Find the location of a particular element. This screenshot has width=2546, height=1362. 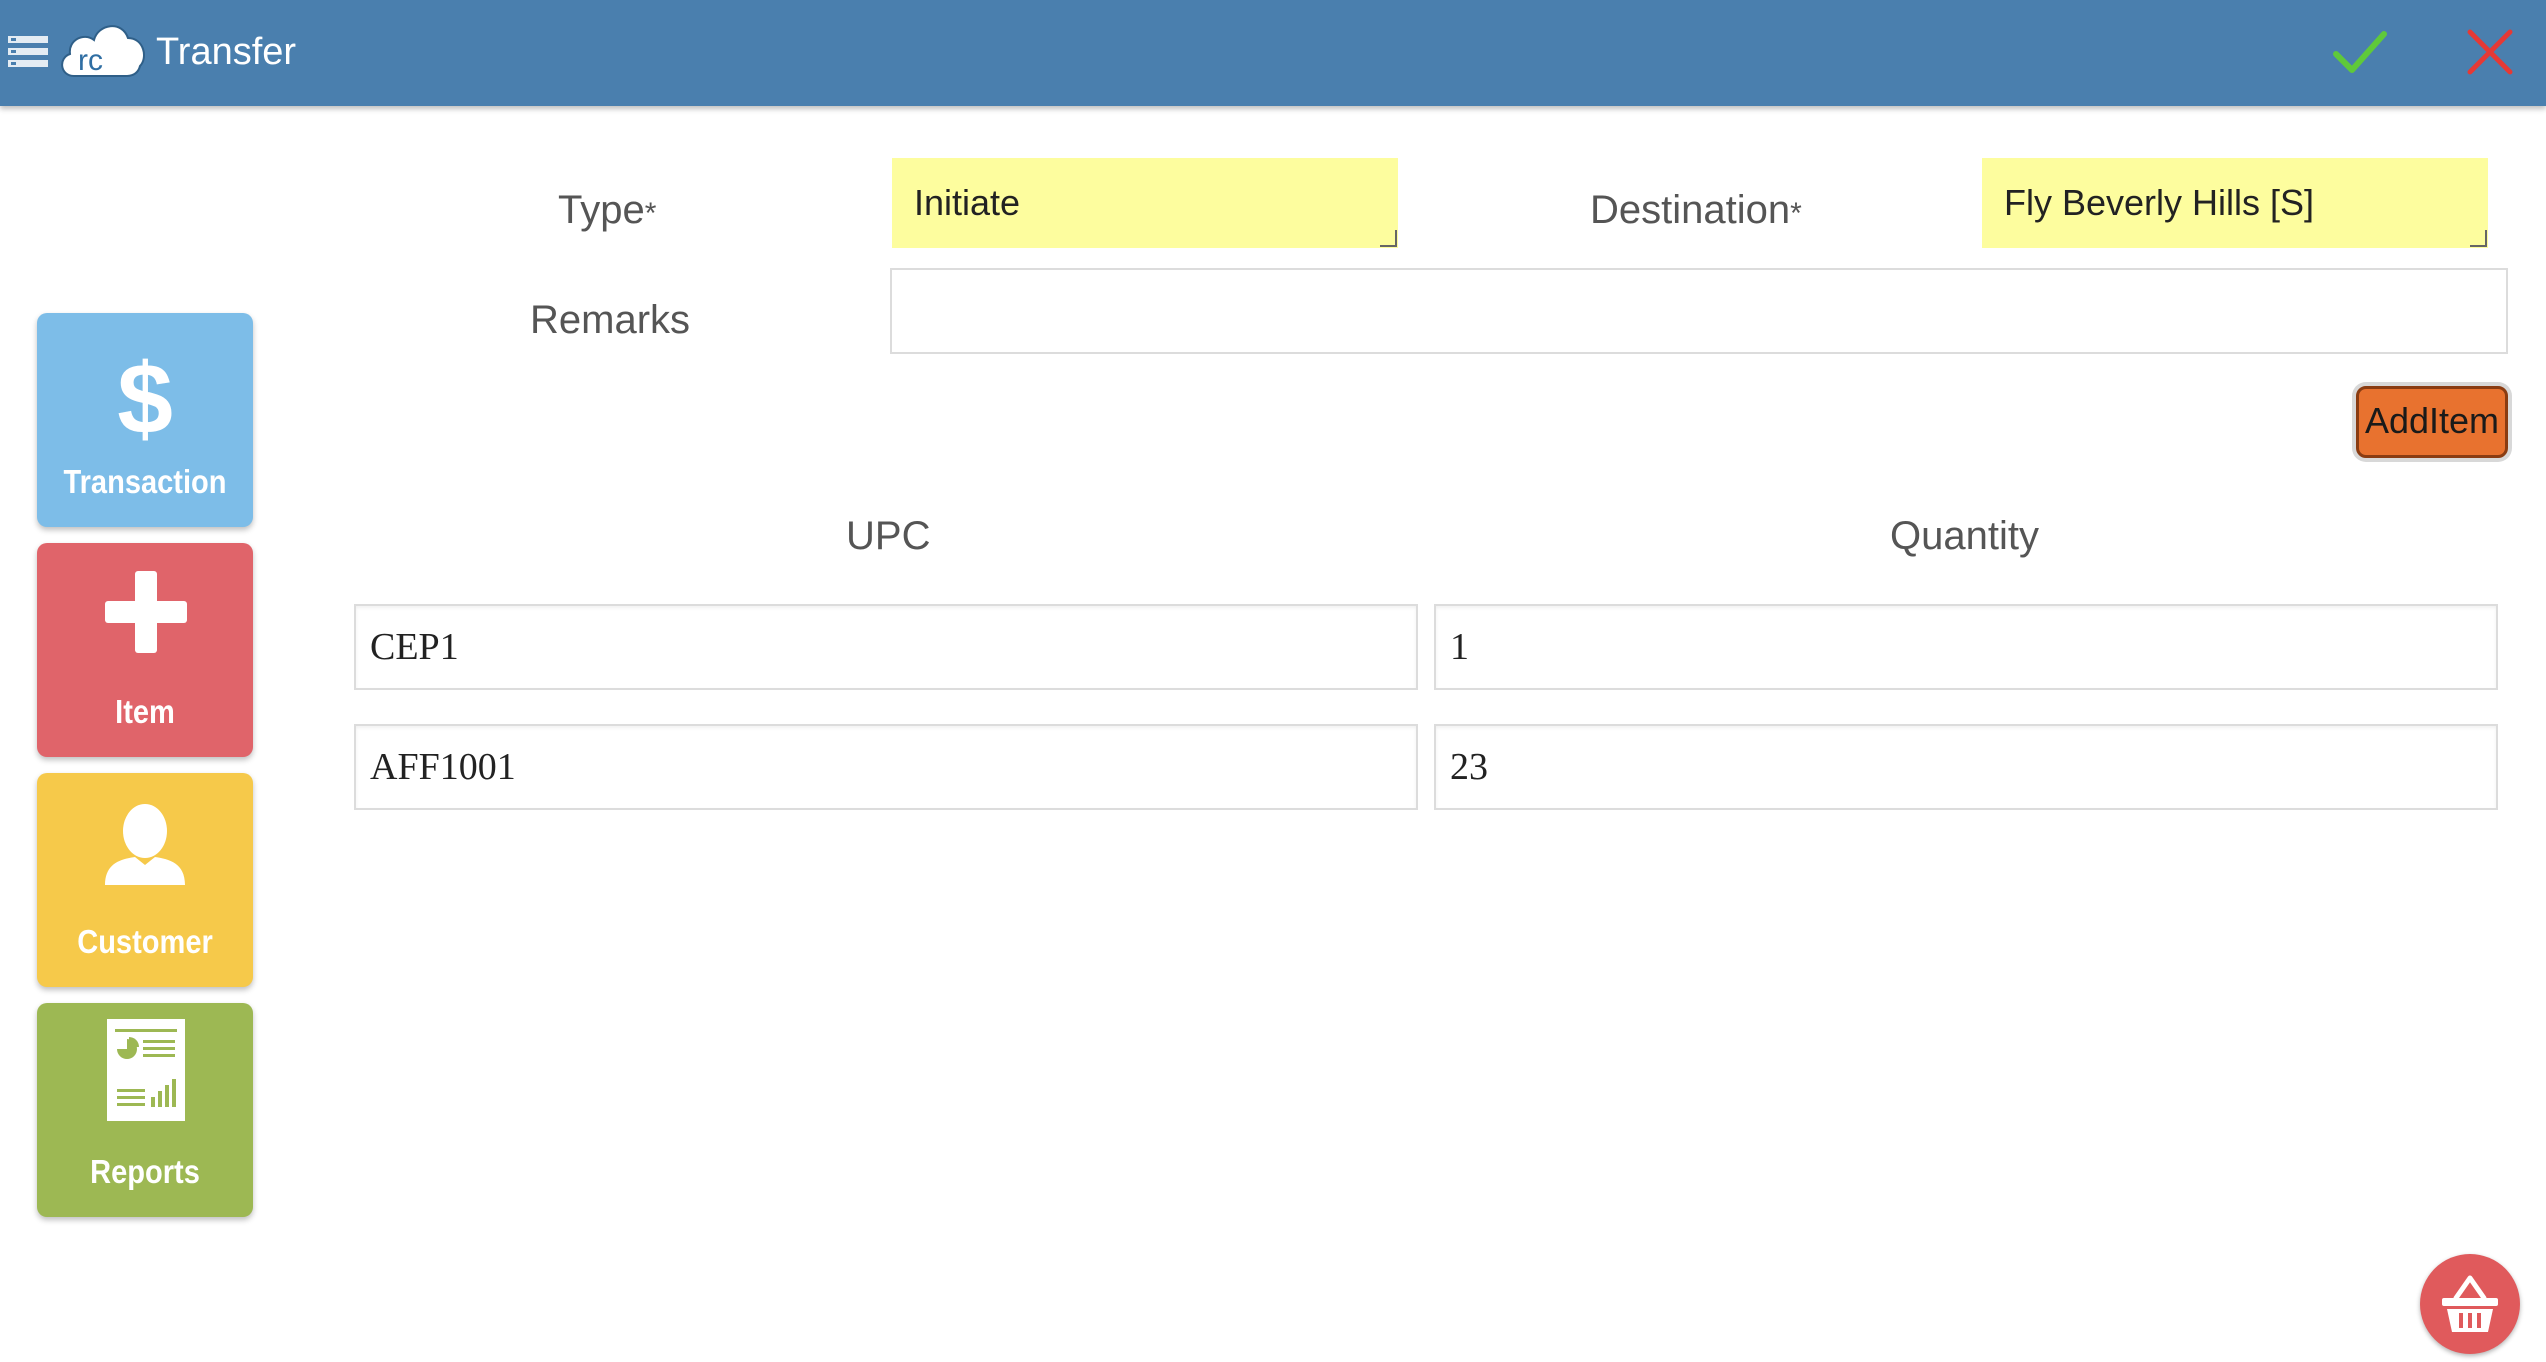

tile-reports-label: Reports is located at coordinates (145, 1171).